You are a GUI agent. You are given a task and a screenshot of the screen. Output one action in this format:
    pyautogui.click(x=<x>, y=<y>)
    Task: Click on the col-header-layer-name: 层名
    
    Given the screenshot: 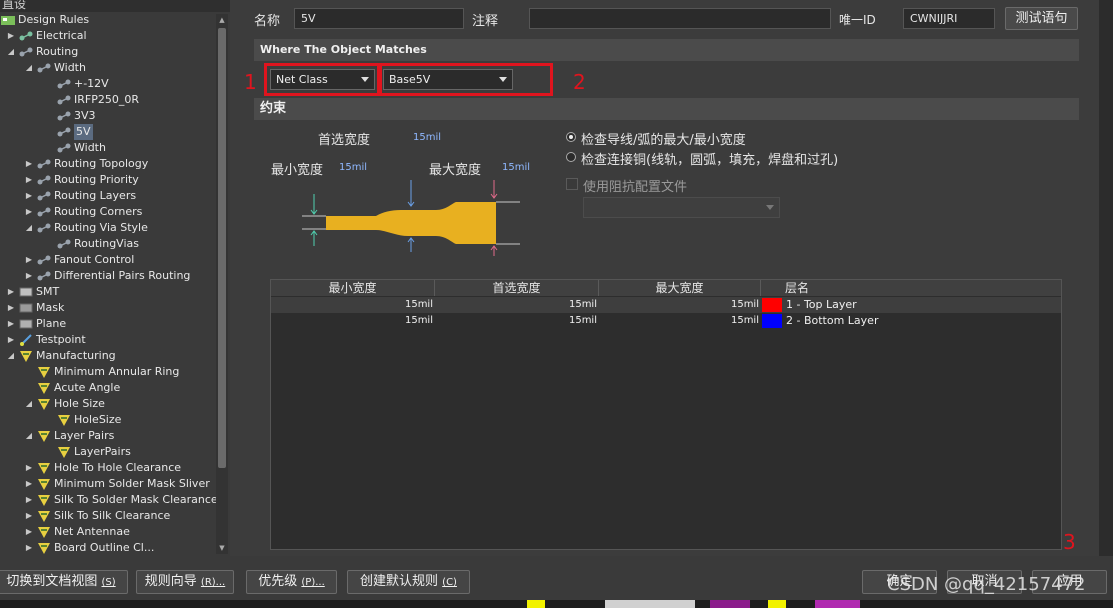 What is the action you would take?
    pyautogui.click(x=911, y=288)
    